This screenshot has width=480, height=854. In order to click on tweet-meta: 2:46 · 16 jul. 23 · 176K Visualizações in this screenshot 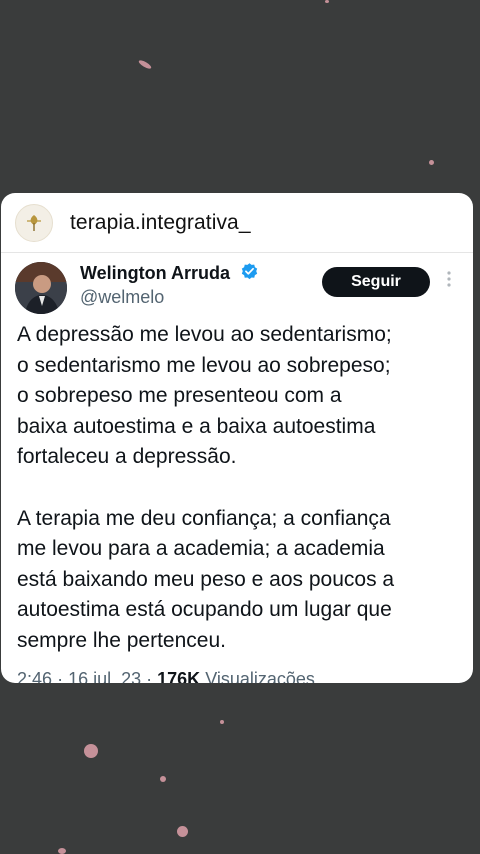, I will do `click(237, 676)`.